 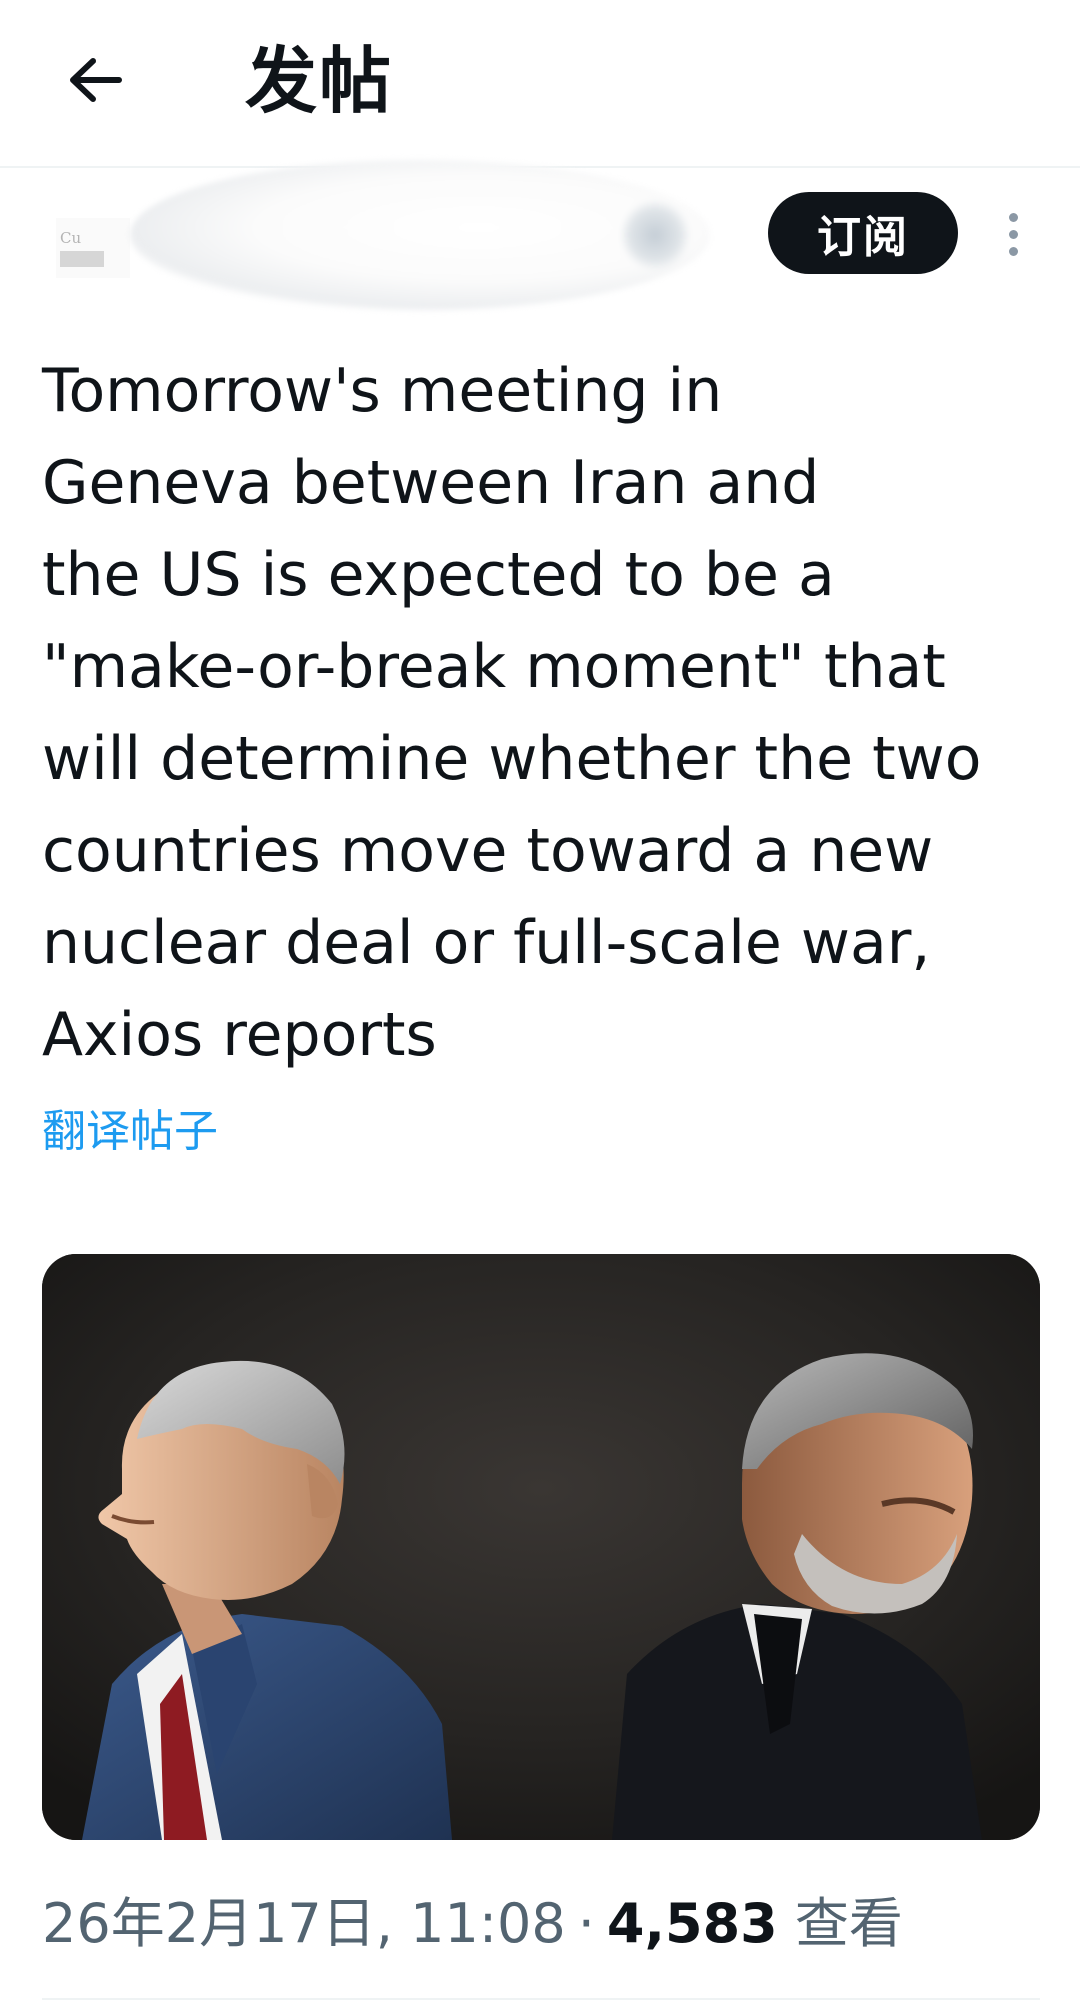 What do you see at coordinates (319, 81) in the screenshot?
I see `page-title: 发帖` at bounding box center [319, 81].